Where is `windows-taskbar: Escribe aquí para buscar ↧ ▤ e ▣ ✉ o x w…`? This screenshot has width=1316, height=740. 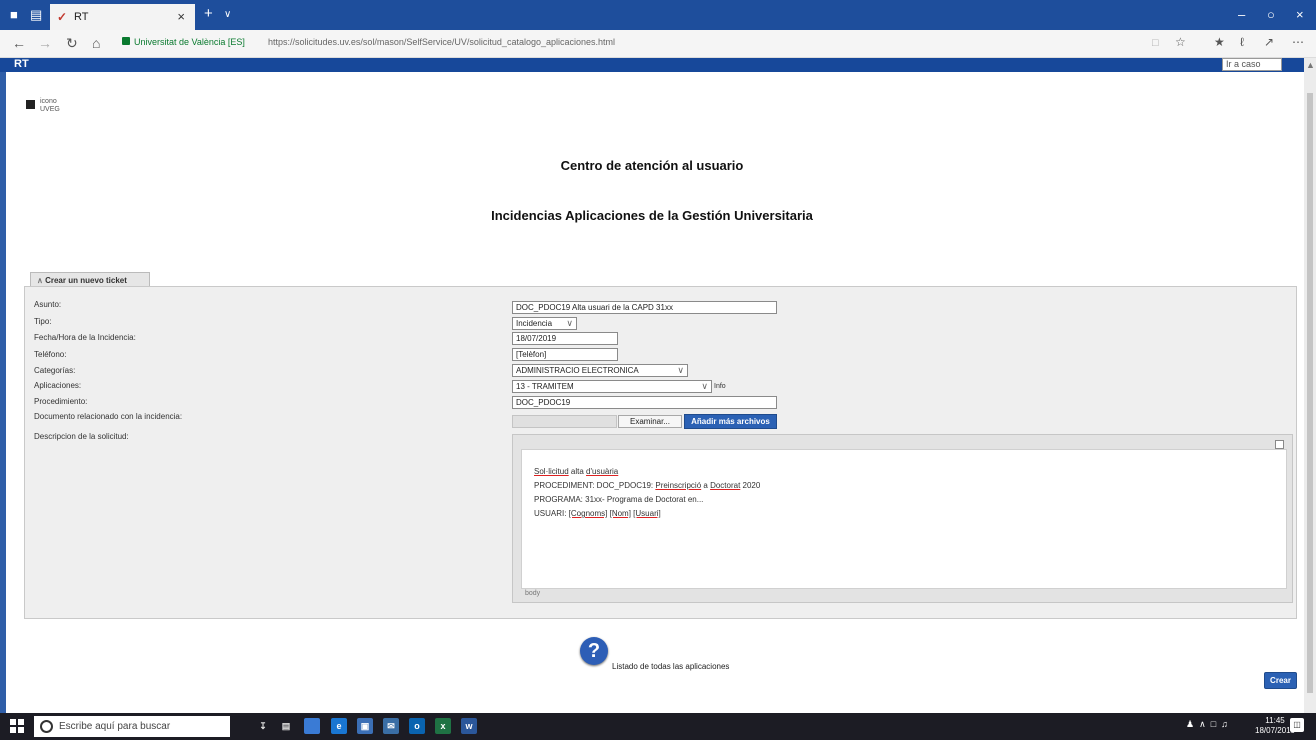
windows-taskbar: Escribe aquí para buscar ↧ ▤ e ▣ ✉ o x w… is located at coordinates (658, 726).